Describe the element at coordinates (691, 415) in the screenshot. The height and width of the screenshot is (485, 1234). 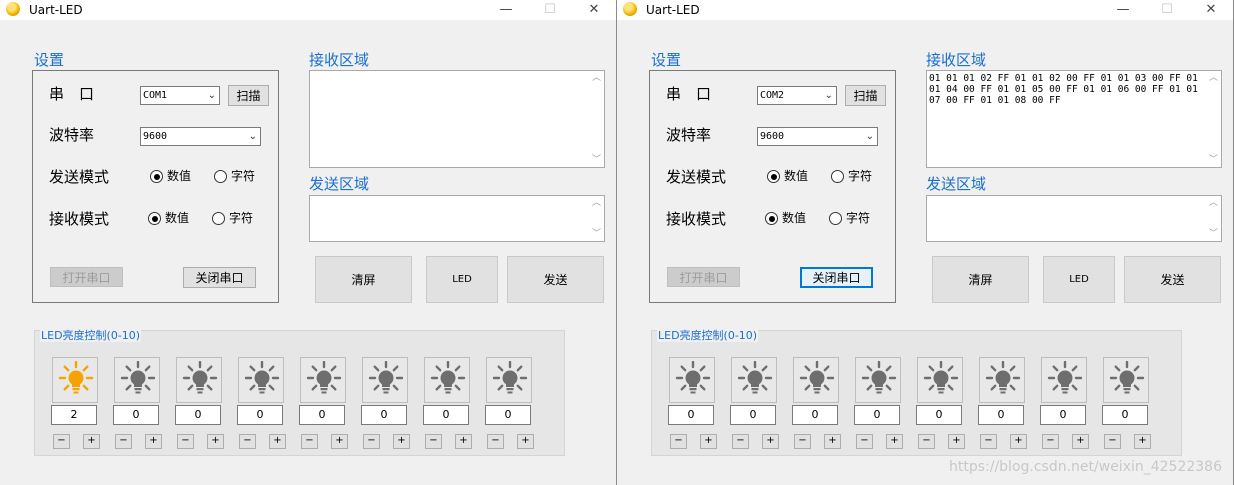
I see `led-1-value: 0` at that location.